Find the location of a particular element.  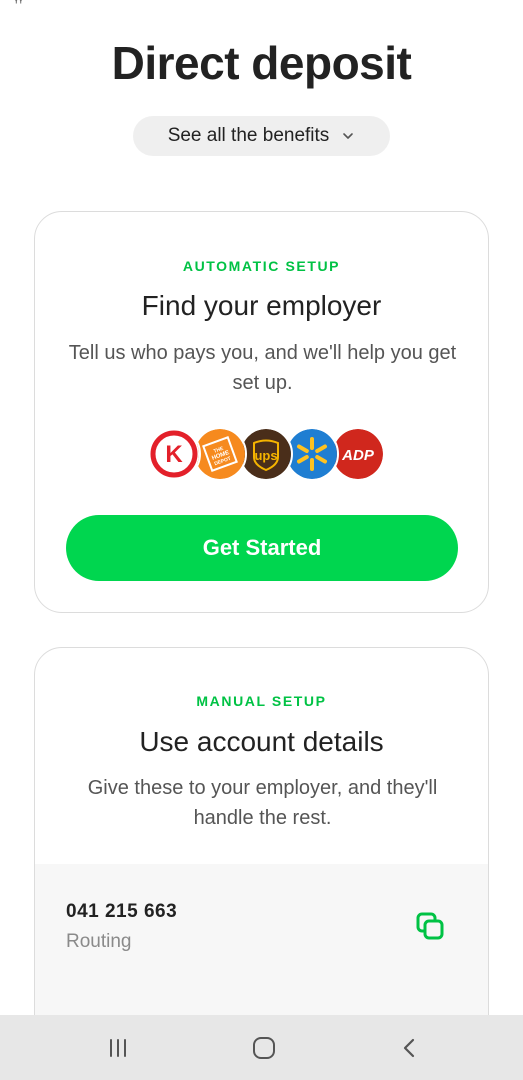

system-navigation-bar is located at coordinates (261, 1047).